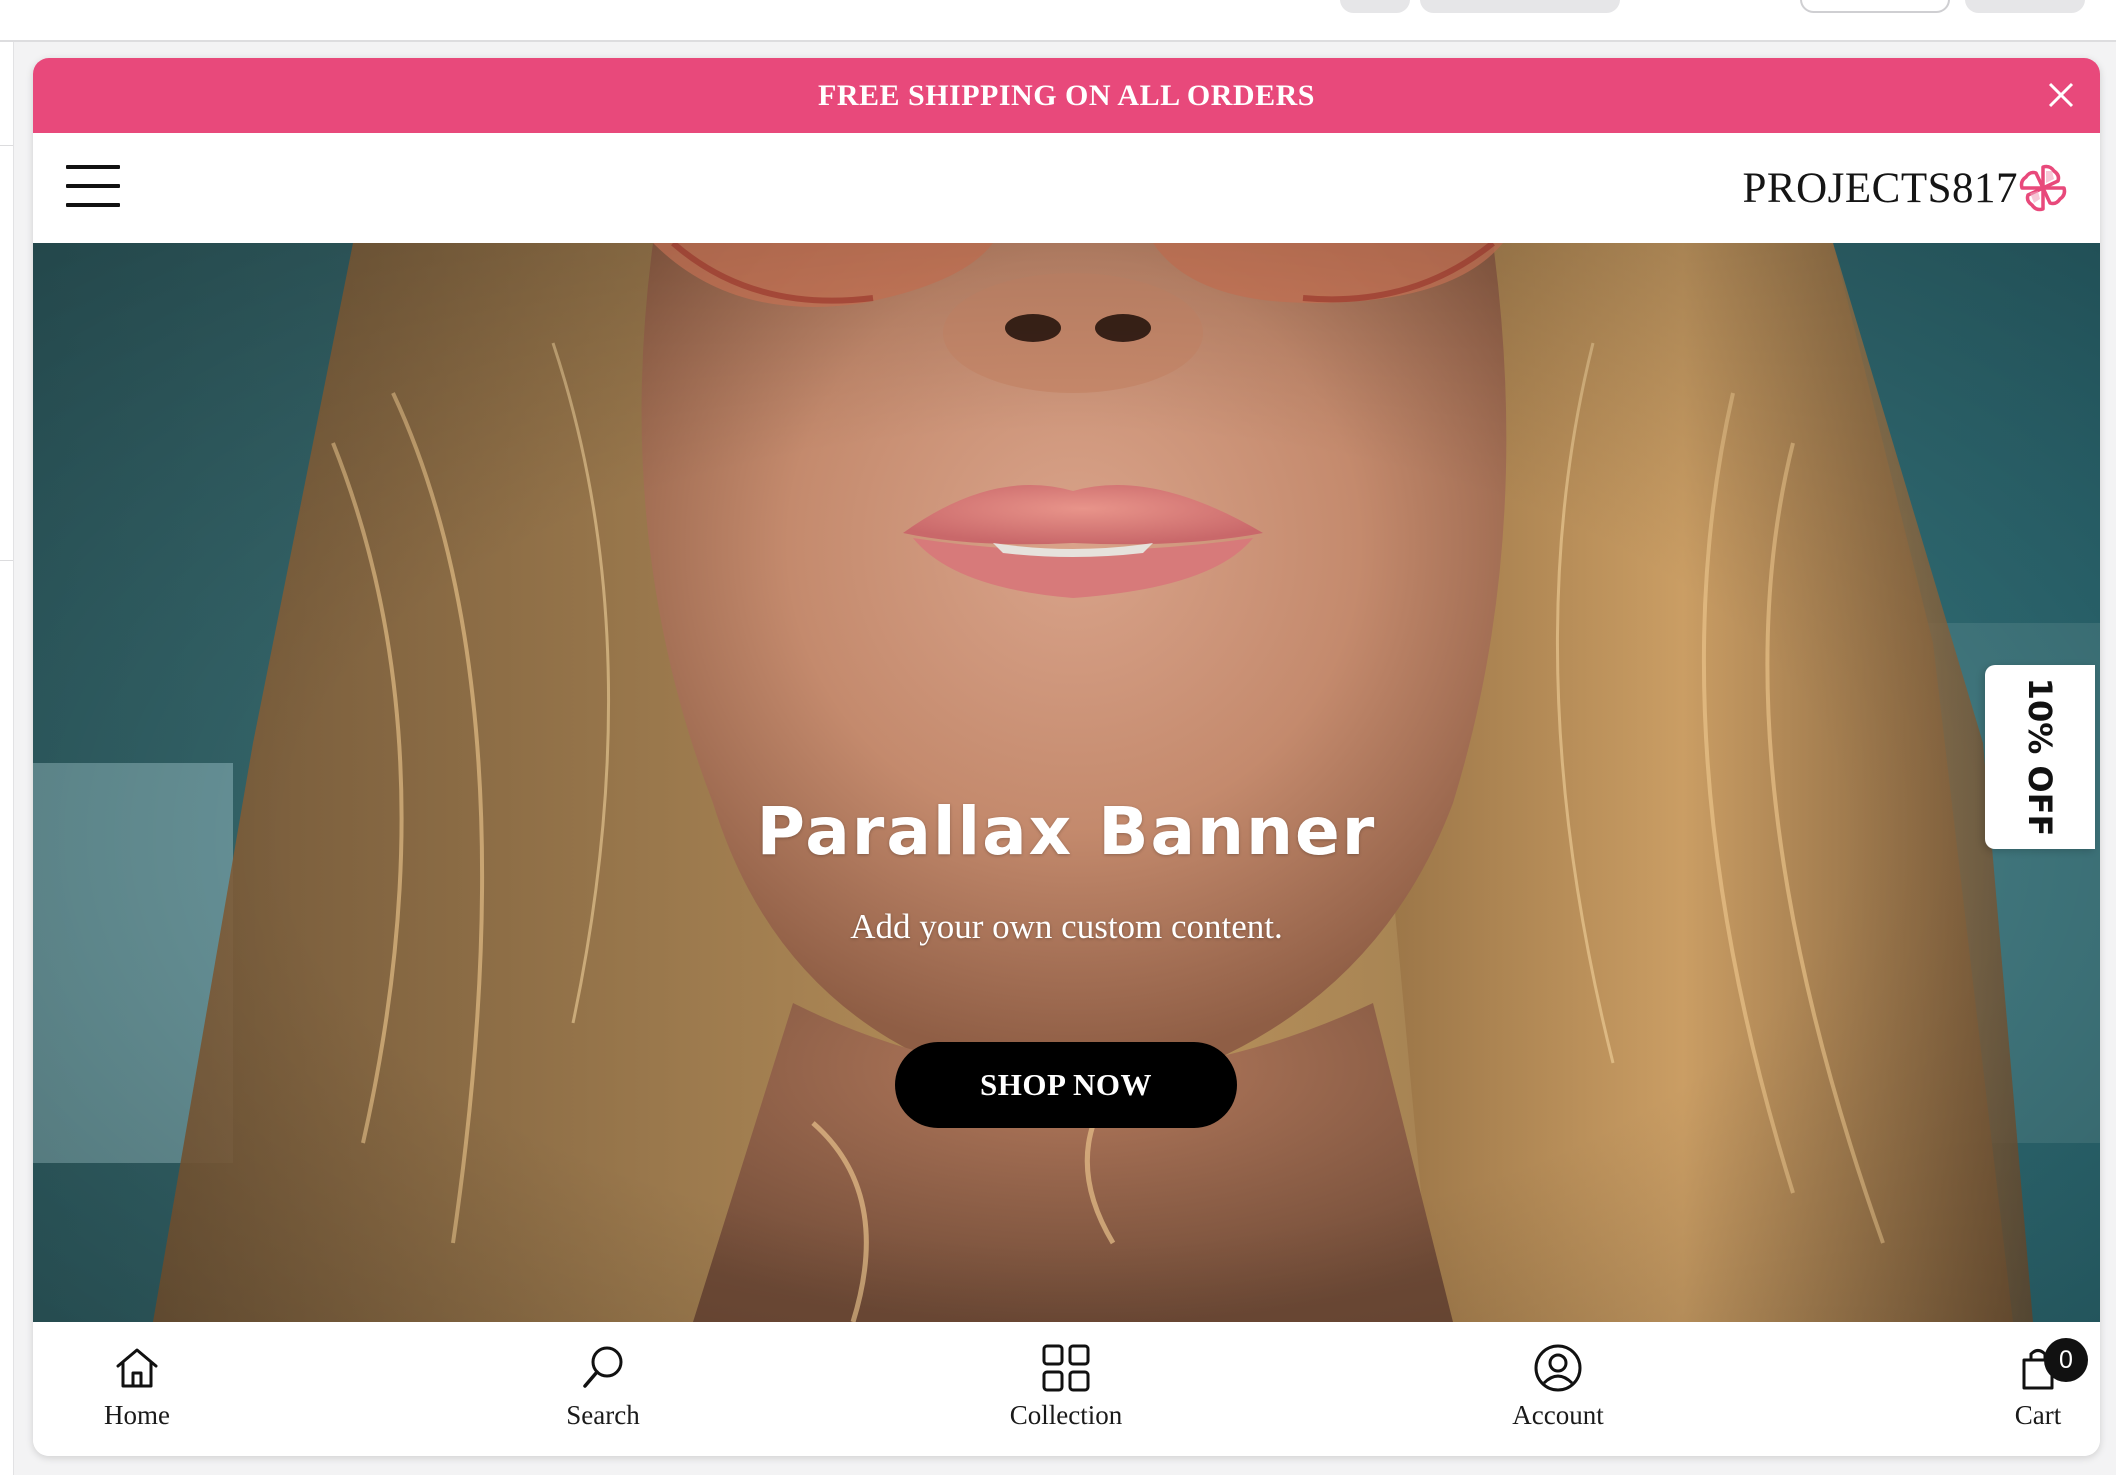  What do you see at coordinates (1066, 188) in the screenshot?
I see `site-header: PROJECTS817` at bounding box center [1066, 188].